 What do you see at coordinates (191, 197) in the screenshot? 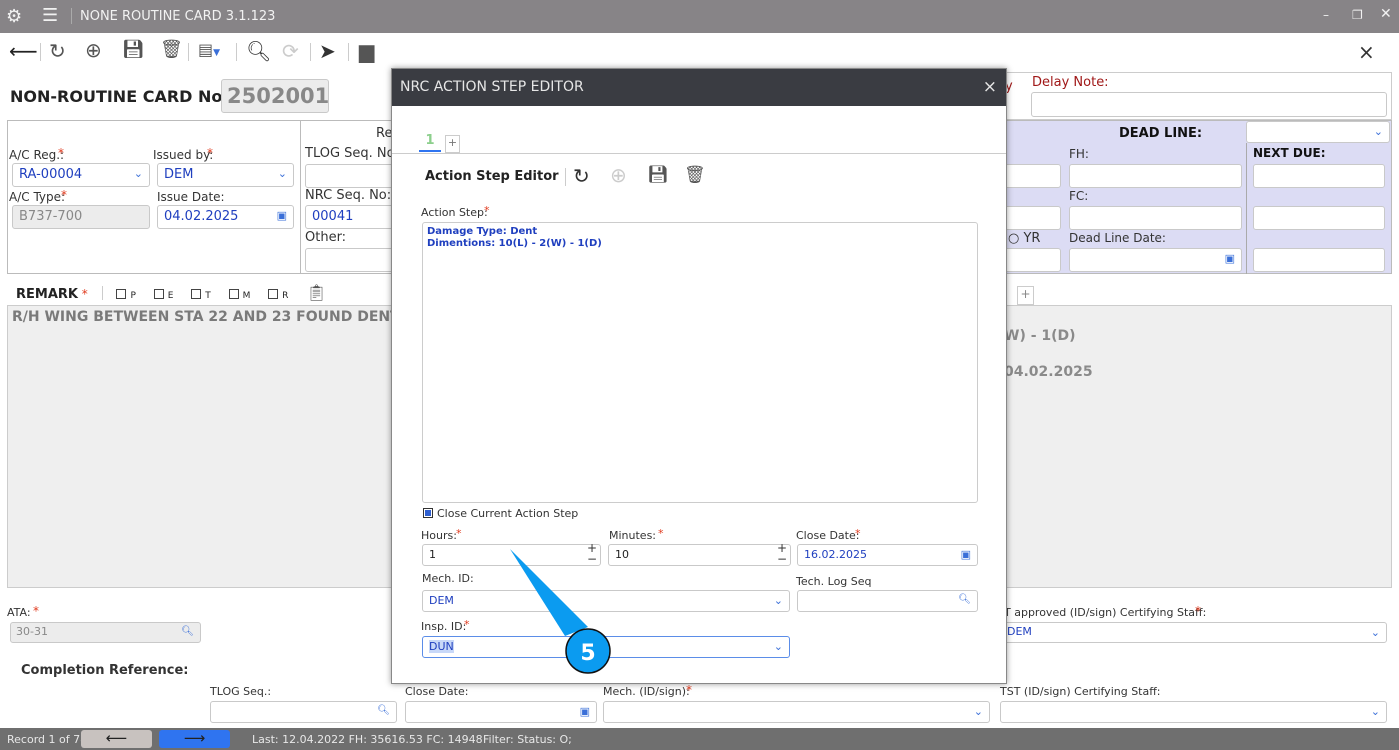
I see `issue-date-label: Issue Date:` at bounding box center [191, 197].